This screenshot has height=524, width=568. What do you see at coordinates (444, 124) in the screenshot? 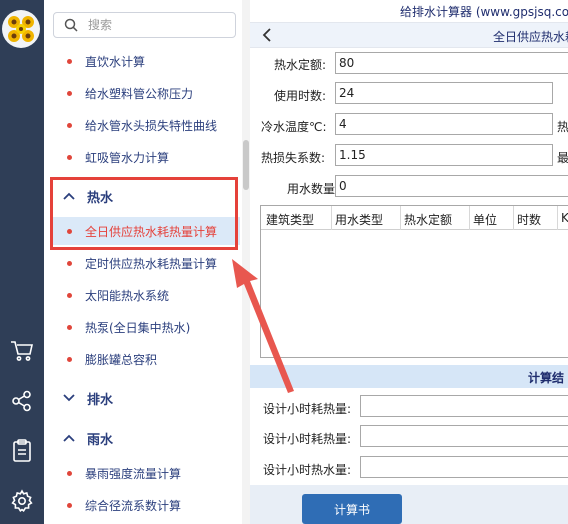
I see `cold-temp-field` at bounding box center [444, 124].